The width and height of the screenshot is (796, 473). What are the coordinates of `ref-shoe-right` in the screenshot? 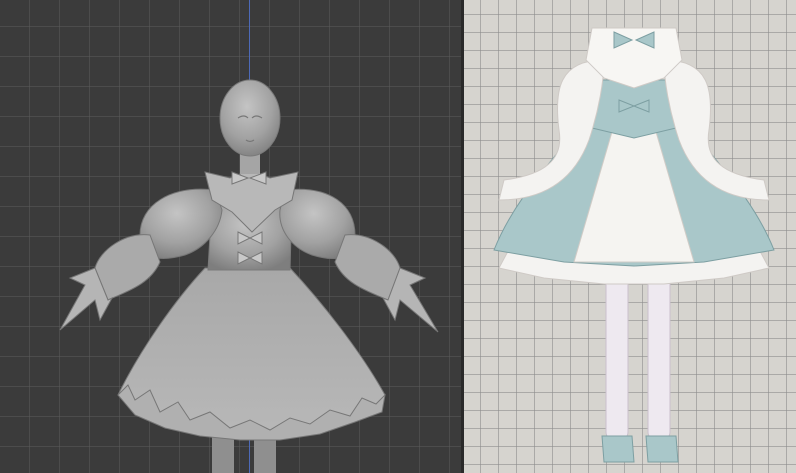 It's located at (662, 449).